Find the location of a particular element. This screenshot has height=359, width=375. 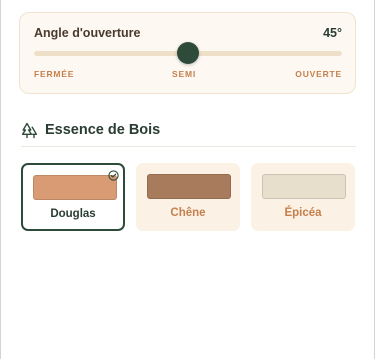

wood-section-header: Essence de Bois is located at coordinates (90, 130).